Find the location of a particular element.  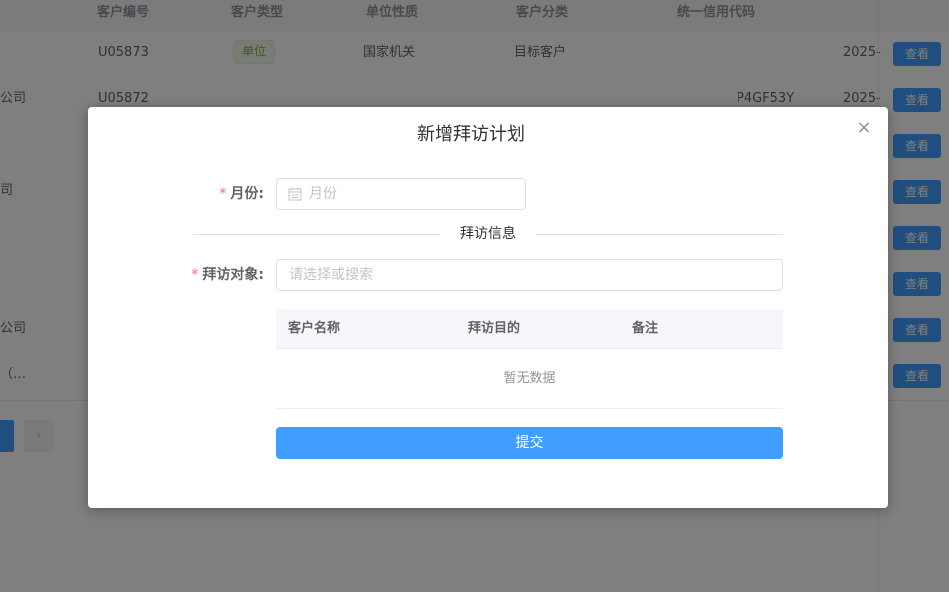

month-label: * 月份: is located at coordinates (226, 194).